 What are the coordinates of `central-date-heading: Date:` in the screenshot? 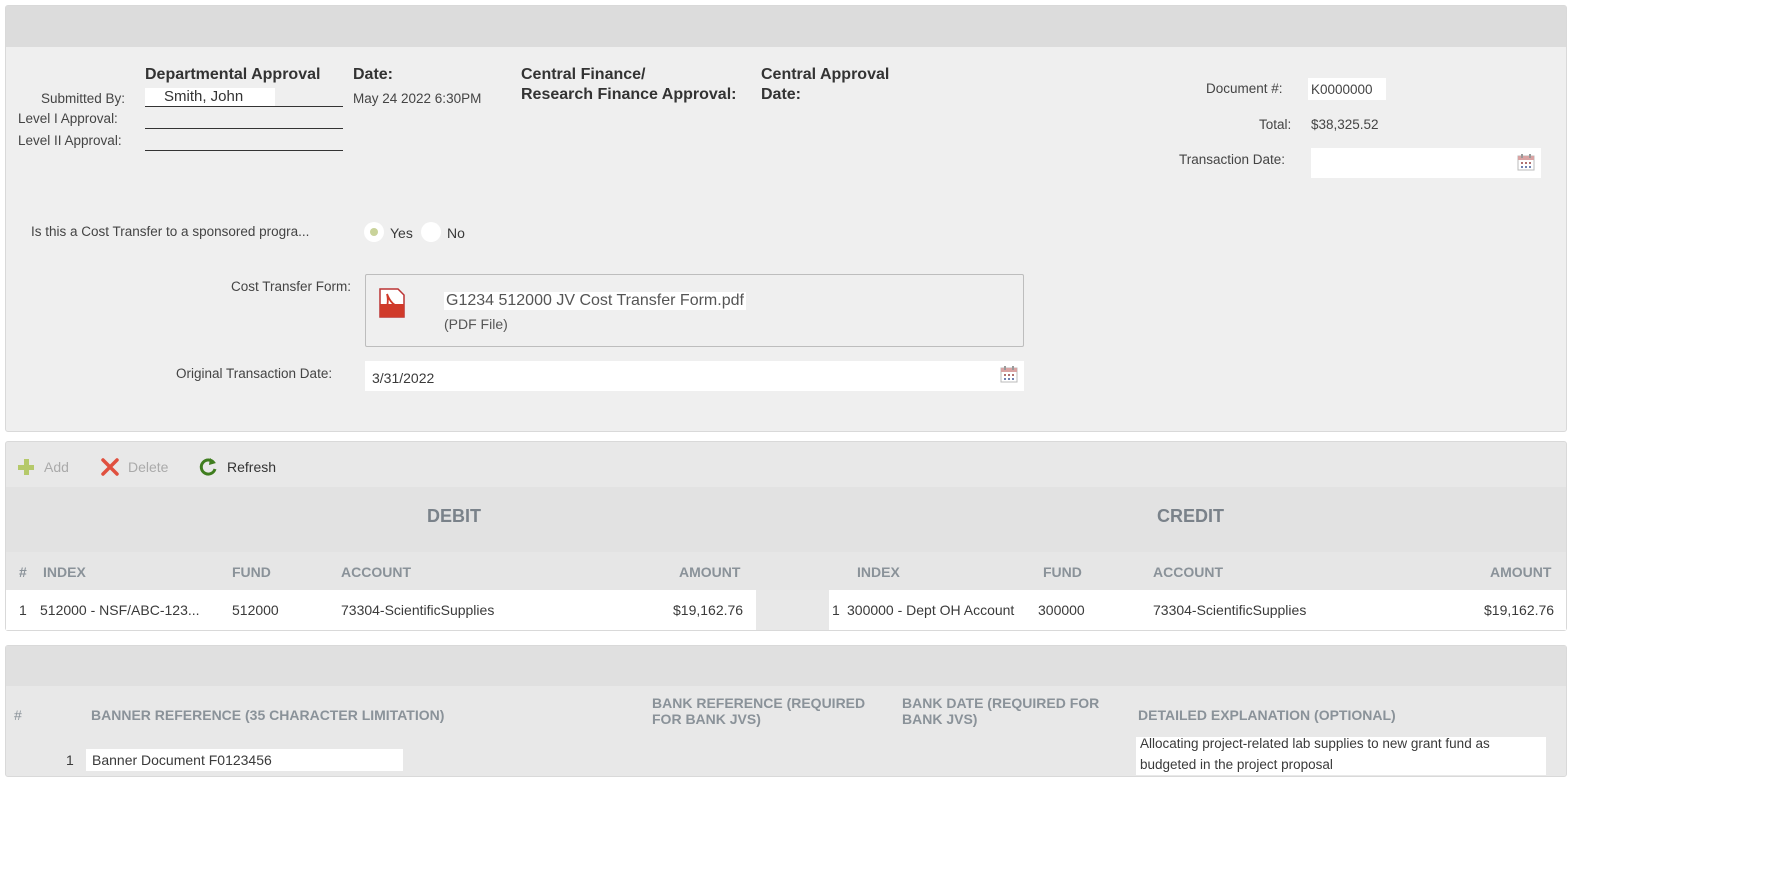 It's located at (781, 94).